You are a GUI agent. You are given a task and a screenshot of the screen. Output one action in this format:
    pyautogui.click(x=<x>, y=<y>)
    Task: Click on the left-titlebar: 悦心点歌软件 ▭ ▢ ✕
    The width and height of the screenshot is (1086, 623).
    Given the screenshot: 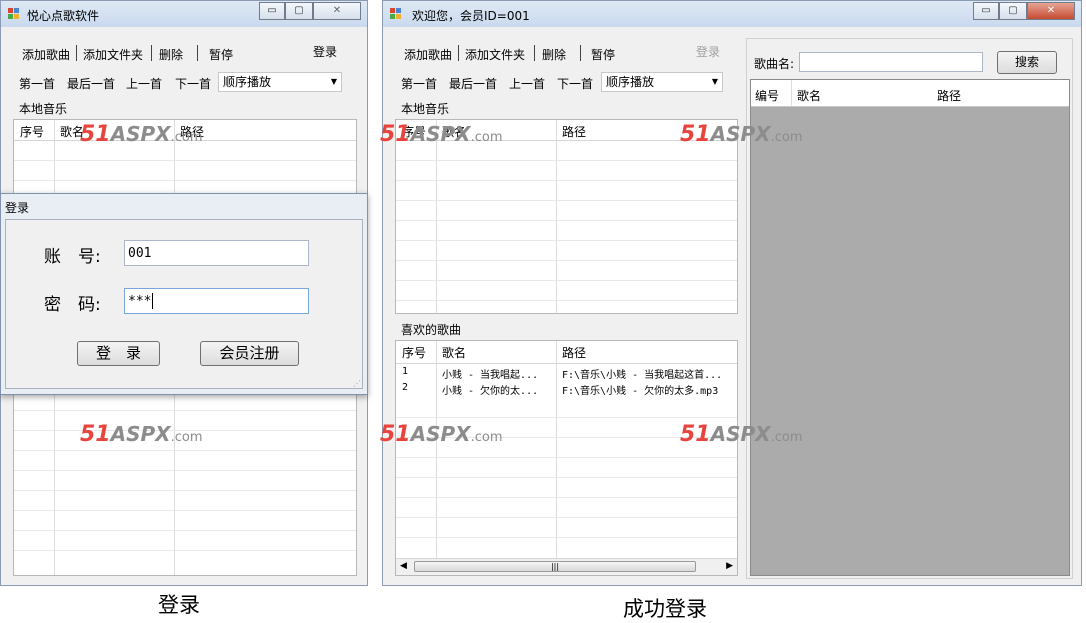 What is the action you would take?
    pyautogui.click(x=184, y=14)
    